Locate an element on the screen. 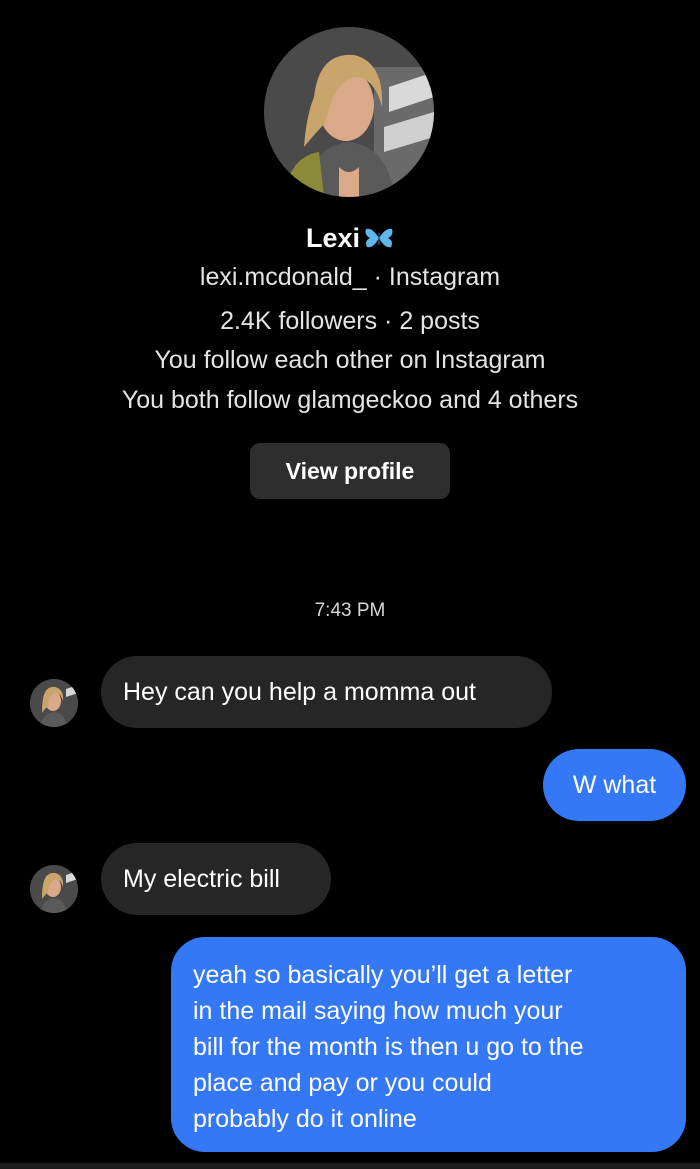  message-text-line: probably do it online is located at coordinates (305, 1119).